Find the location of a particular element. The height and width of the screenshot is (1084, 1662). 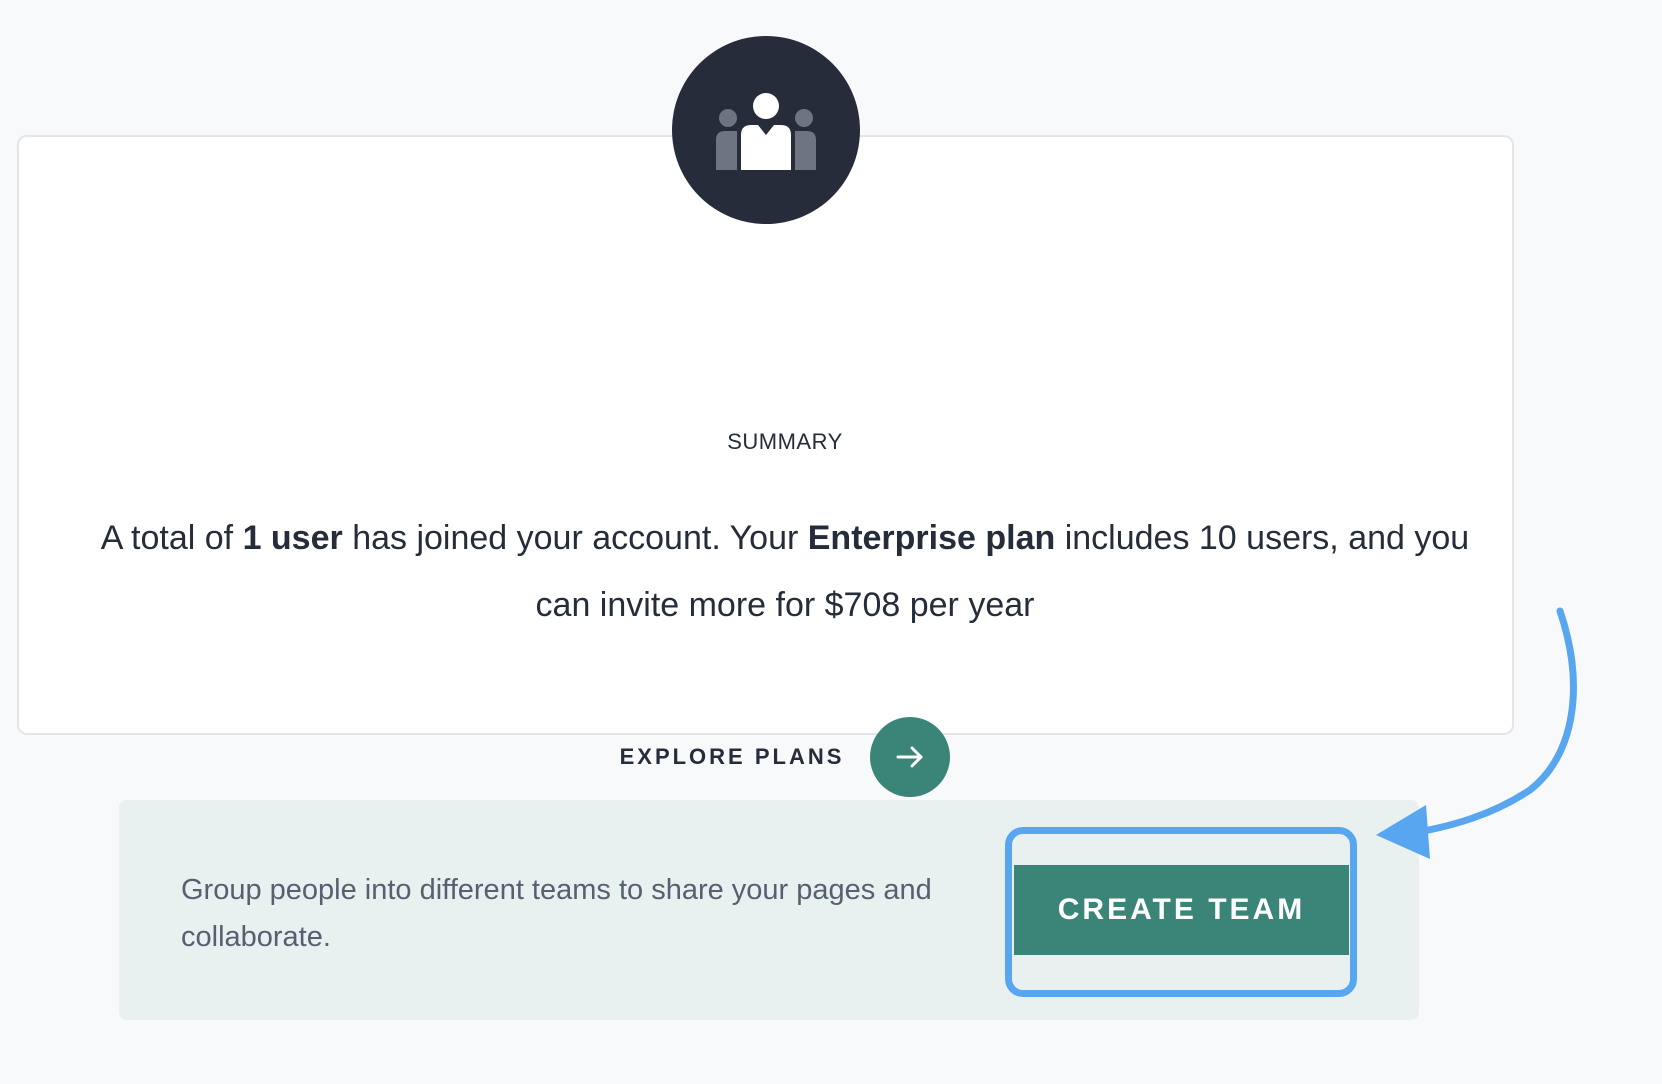

plan-name: Enterprise plan is located at coordinates (931, 538).